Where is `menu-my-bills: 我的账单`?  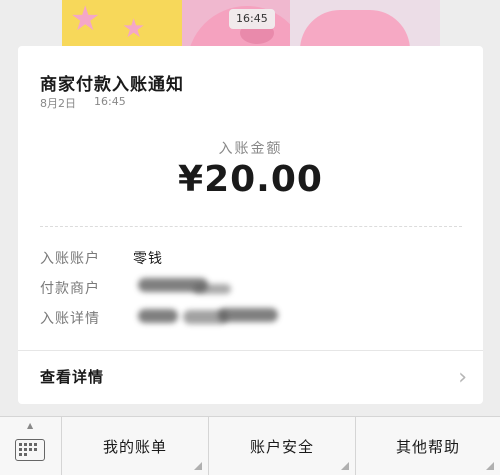
menu-my-bills: 我的账单 is located at coordinates (135, 446).